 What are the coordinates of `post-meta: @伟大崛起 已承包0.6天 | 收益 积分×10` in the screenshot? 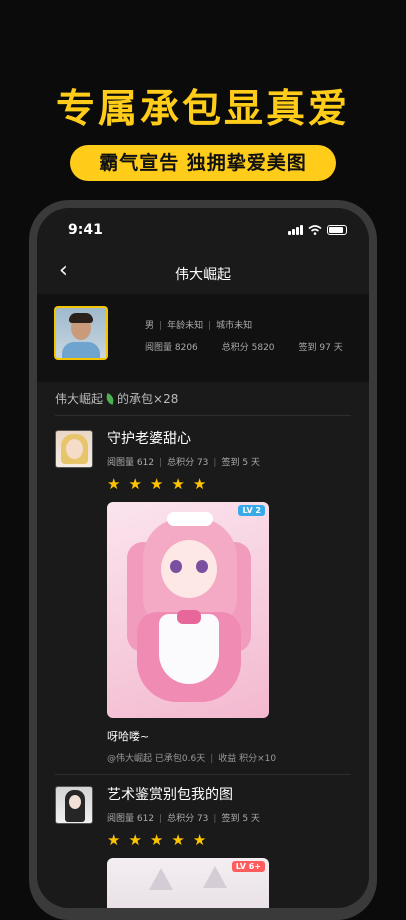 It's located at (192, 759).